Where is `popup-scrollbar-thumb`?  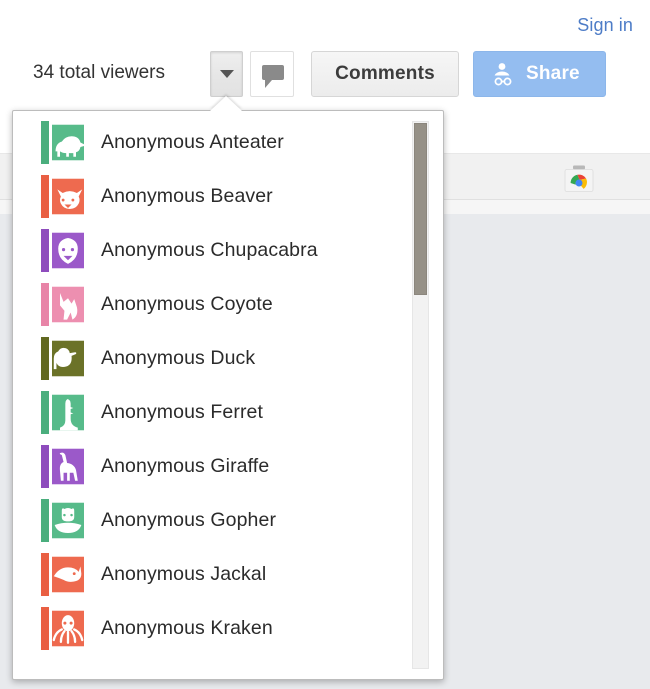 popup-scrollbar-thumb is located at coordinates (420, 209).